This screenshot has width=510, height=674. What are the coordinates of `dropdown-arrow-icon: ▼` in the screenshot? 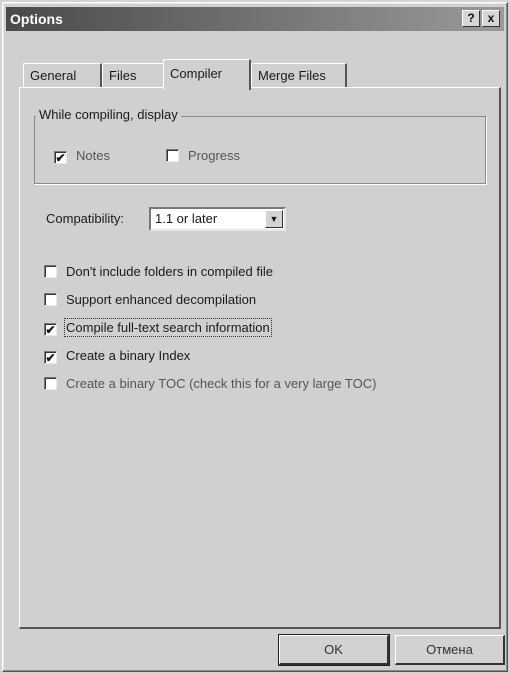 It's located at (274, 219).